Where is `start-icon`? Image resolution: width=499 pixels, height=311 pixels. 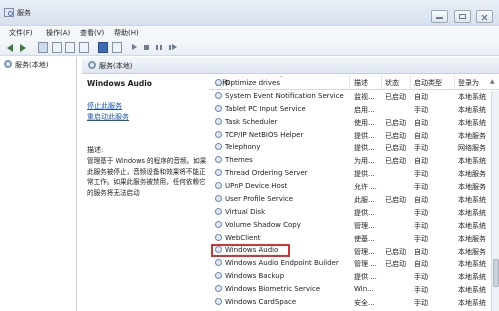 start-icon is located at coordinates (135, 47).